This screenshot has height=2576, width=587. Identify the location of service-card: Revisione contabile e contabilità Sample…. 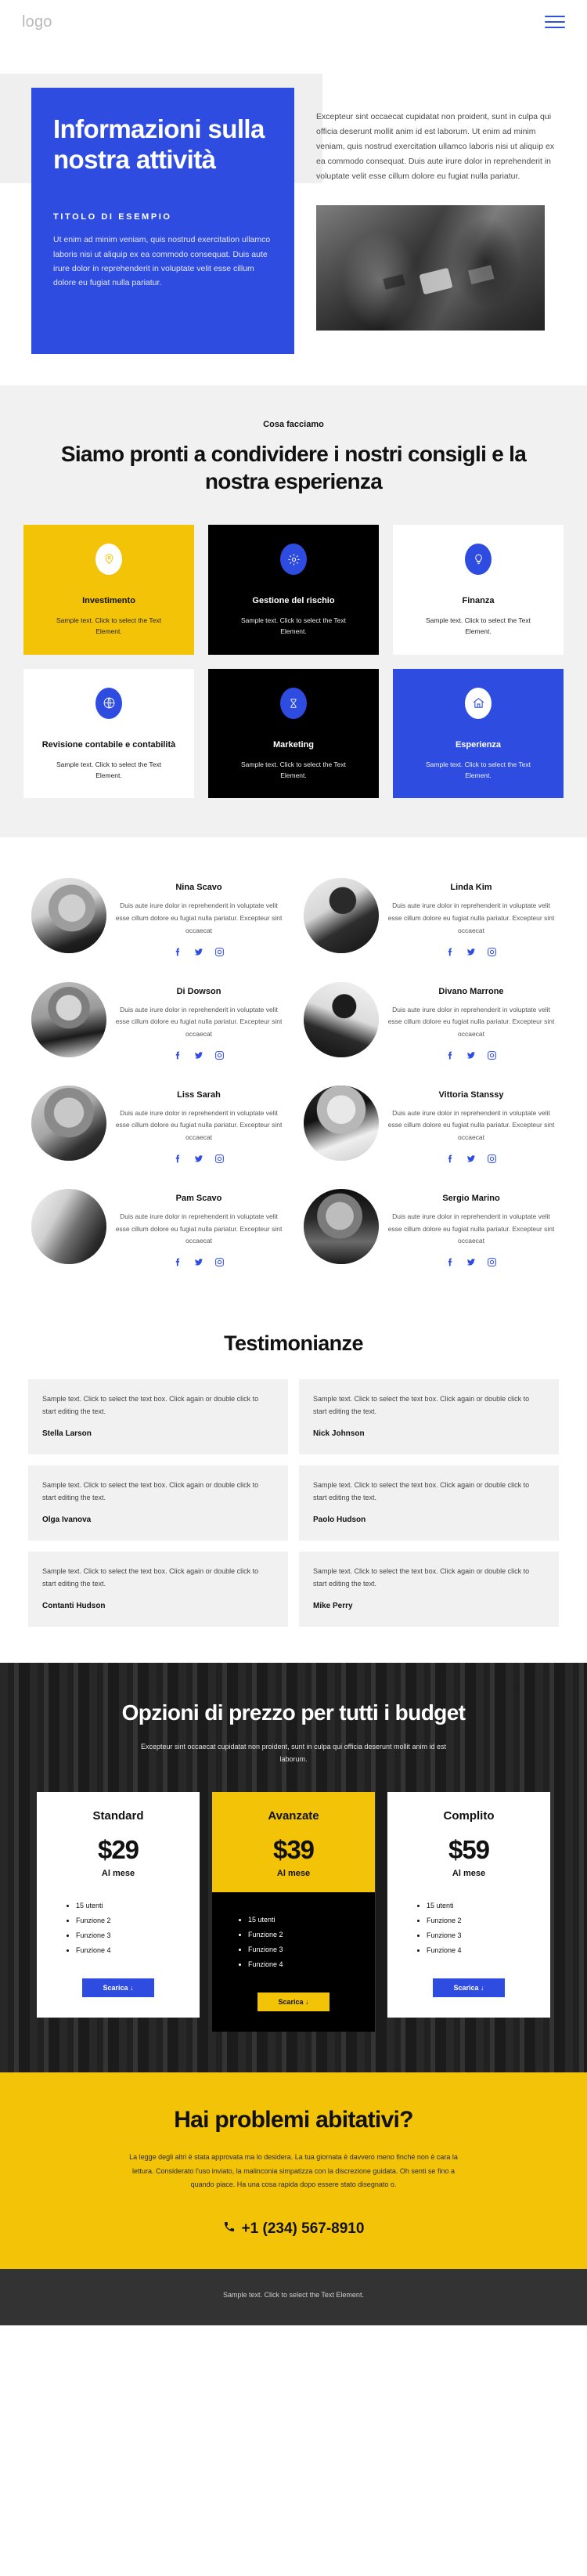
(108, 733).